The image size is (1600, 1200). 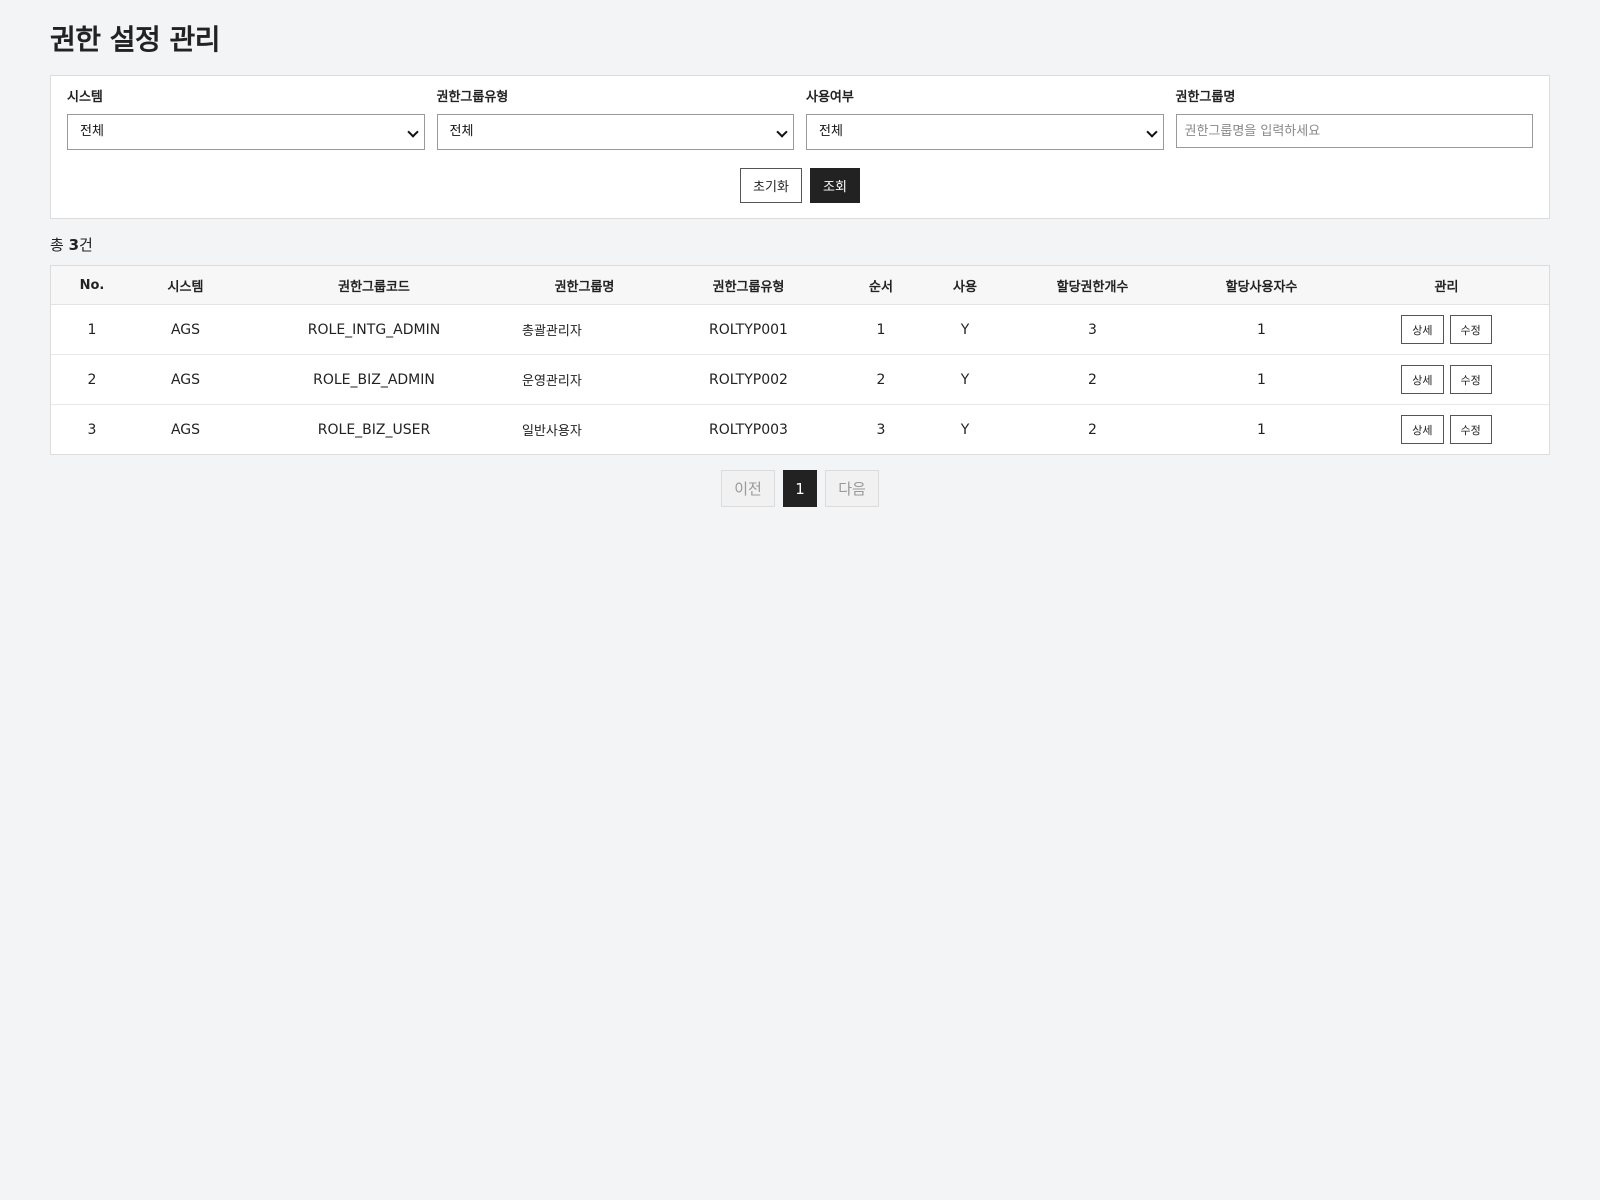 I want to click on column-header-role-group-name: 권한그룹명, so click(x=584, y=285).